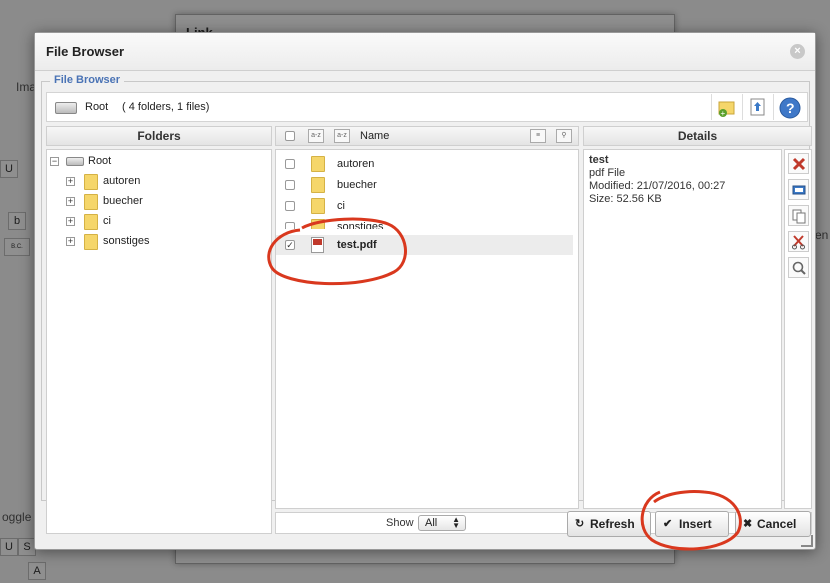 The height and width of the screenshot is (583, 830). Describe the element at coordinates (156, 182) in the screenshot. I see `tree-item-autoren: + autoren` at that location.